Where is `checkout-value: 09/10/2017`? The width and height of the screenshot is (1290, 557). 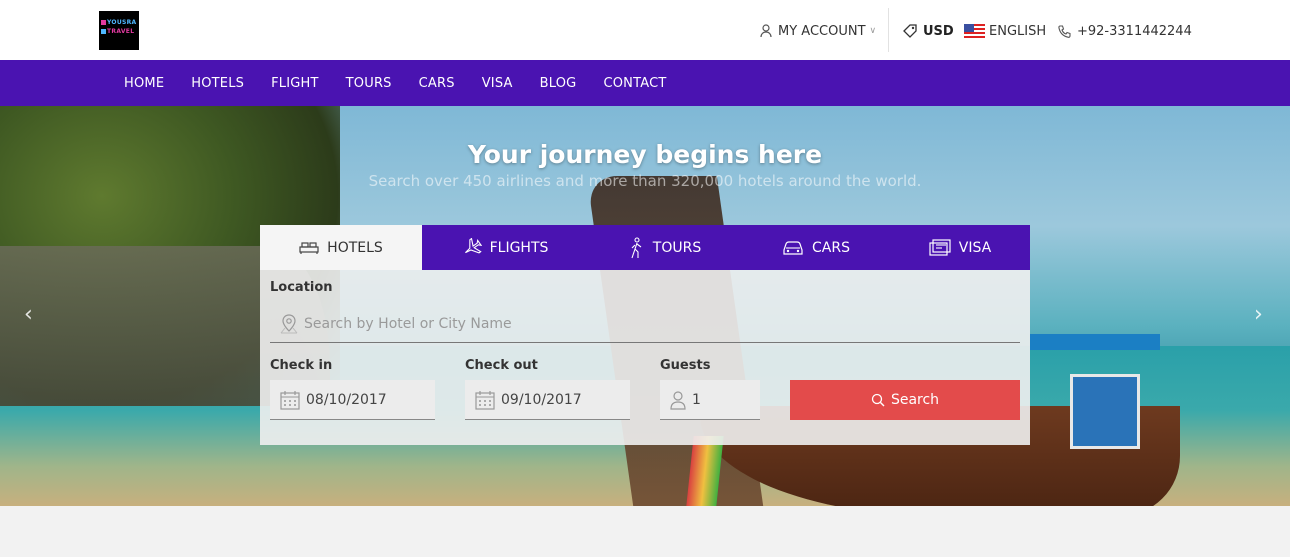
checkout-value: 09/10/2017 is located at coordinates (541, 399).